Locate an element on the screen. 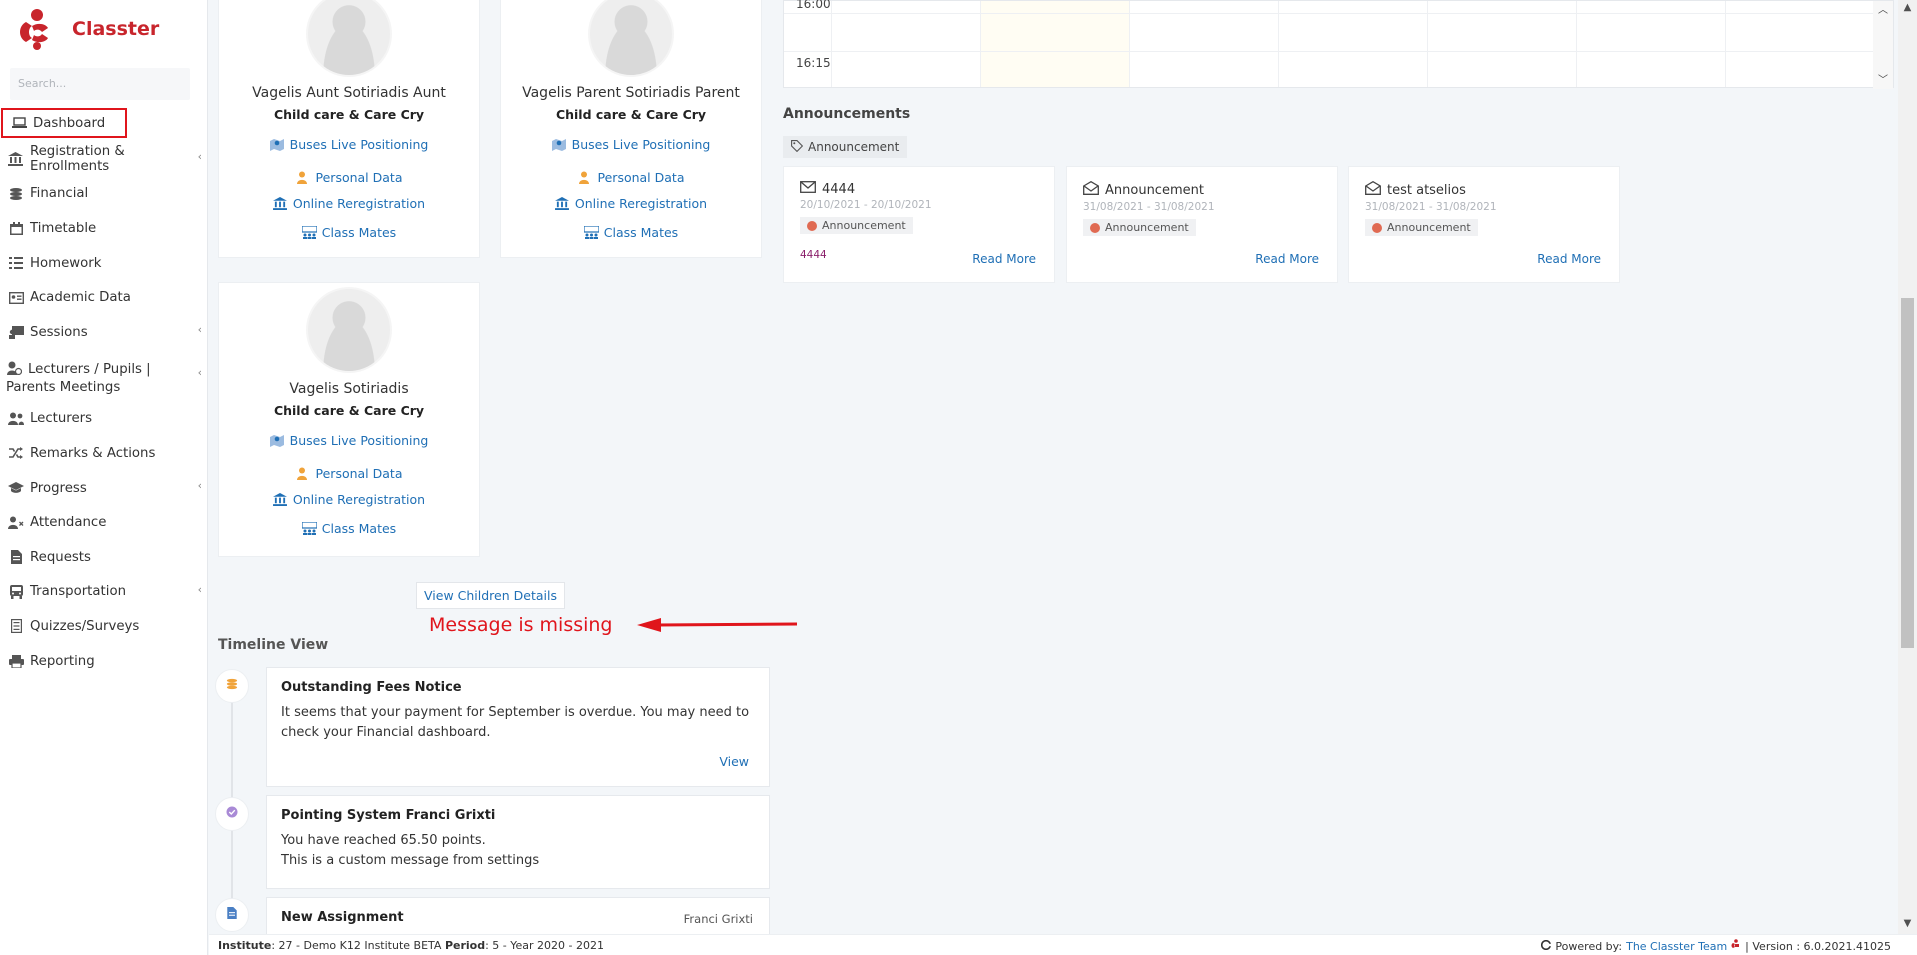 This screenshot has height=955, width=1917. user-clock-icon is located at coordinates (14, 368).